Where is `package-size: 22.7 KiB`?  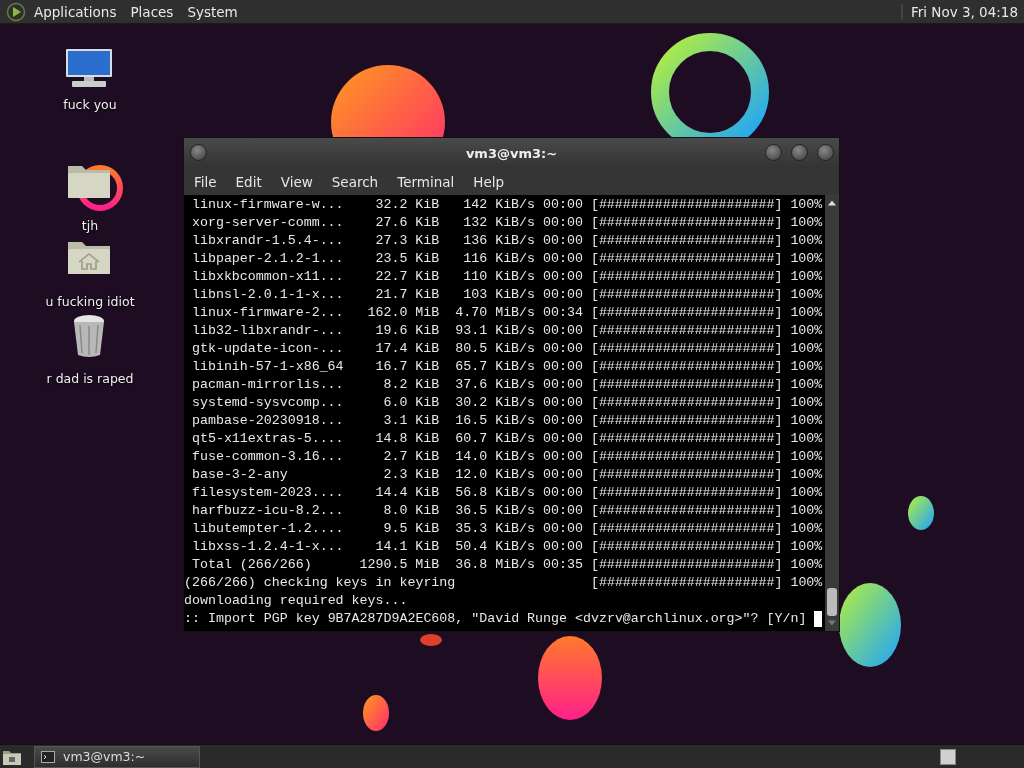
package-size: 22.7 KiB is located at coordinates (407, 277).